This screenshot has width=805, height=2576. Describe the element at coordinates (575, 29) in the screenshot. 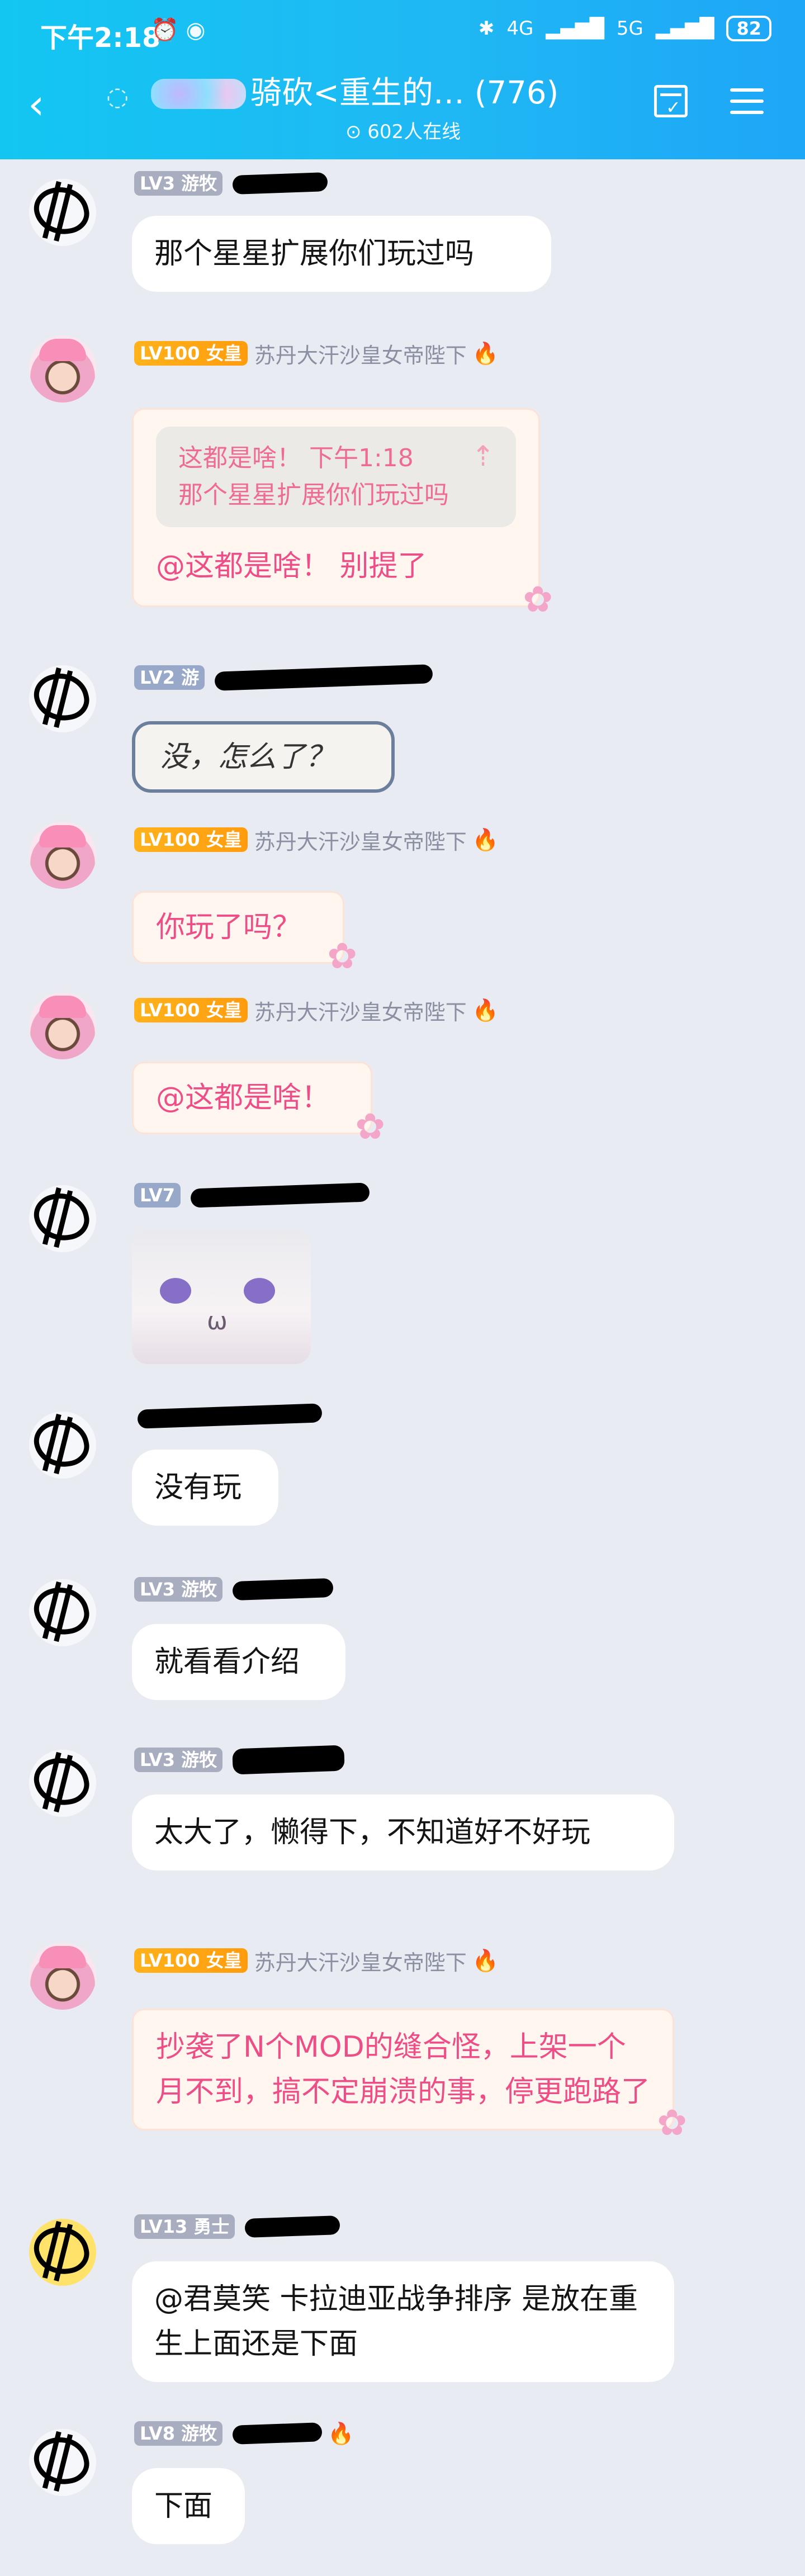

I see `signal-bars-icon: ▂▄▆█` at that location.